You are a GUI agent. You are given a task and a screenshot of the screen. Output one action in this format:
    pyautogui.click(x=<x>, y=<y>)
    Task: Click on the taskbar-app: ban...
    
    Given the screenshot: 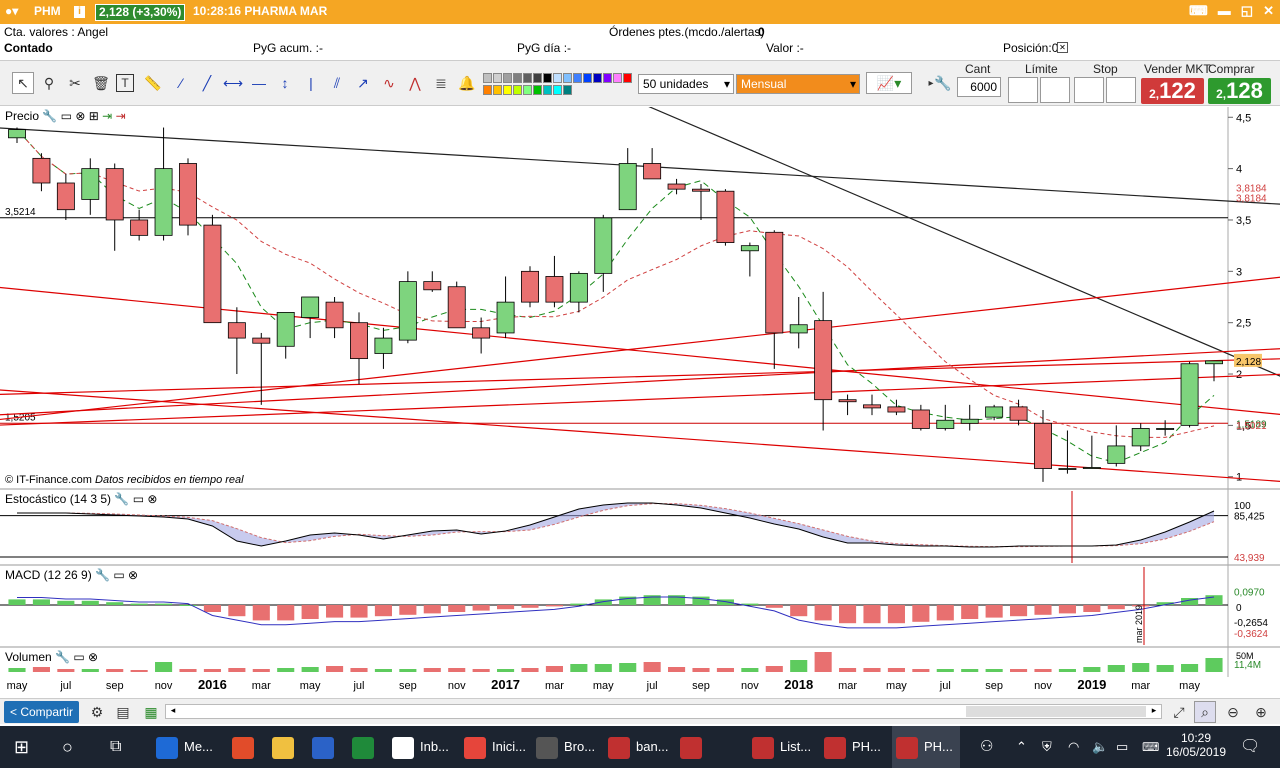 What is the action you would take?
    pyautogui.click(x=638, y=747)
    